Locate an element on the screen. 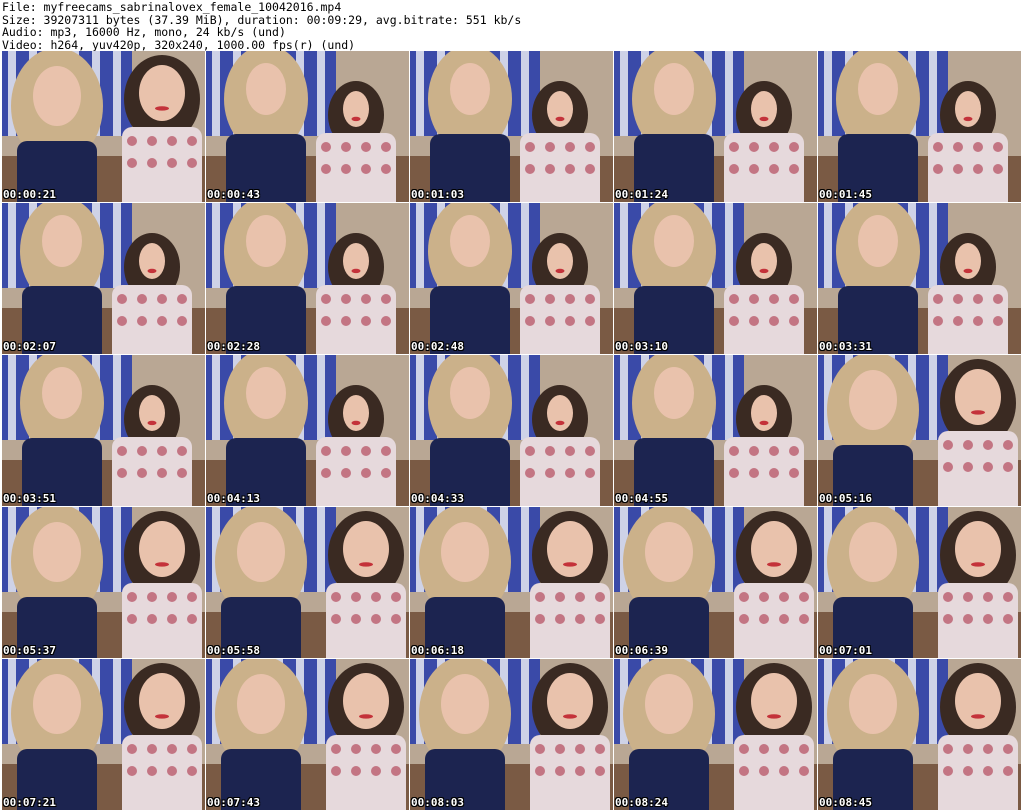  video-thumbnail: 00:08:24 is located at coordinates (715, 734).